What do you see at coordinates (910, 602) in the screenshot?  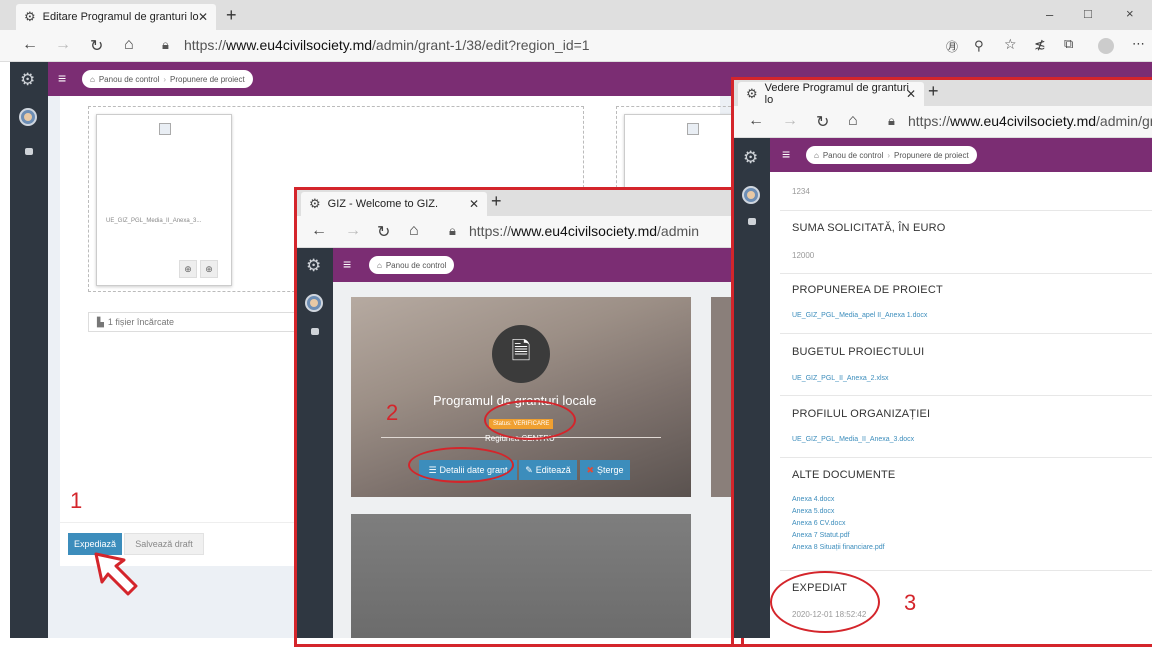 I see `annotation-step-3: 3` at bounding box center [910, 602].